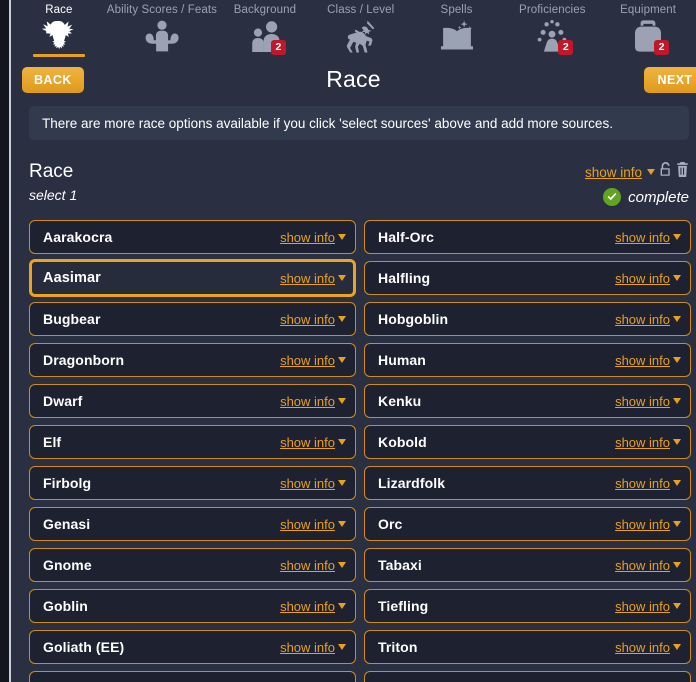 This screenshot has height=682, width=696. I want to click on section-show-info-link: show info, so click(613, 172).